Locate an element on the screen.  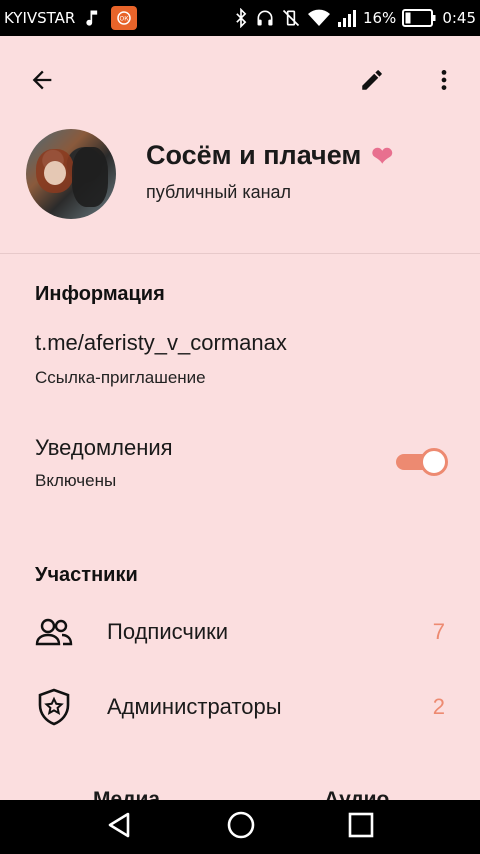
battery-icon is located at coordinates (419, 18).